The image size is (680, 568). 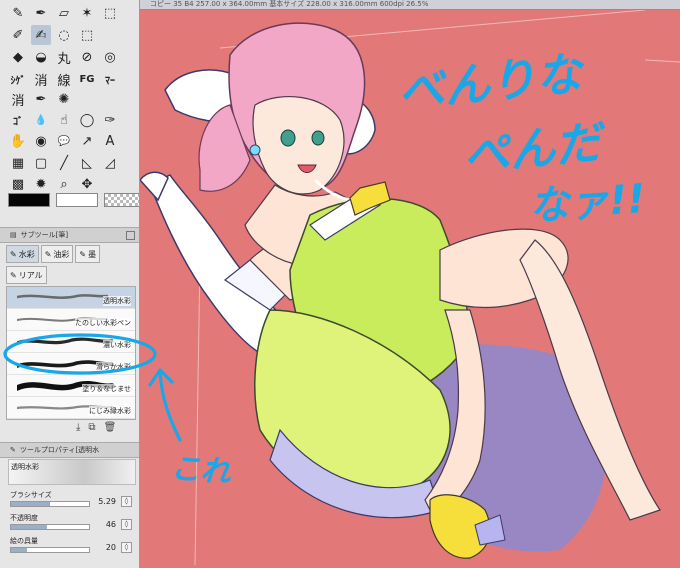 What do you see at coordinates (18, 120) in the screenshot?
I see `gdrop-icon: ｺﾞ` at bounding box center [18, 120].